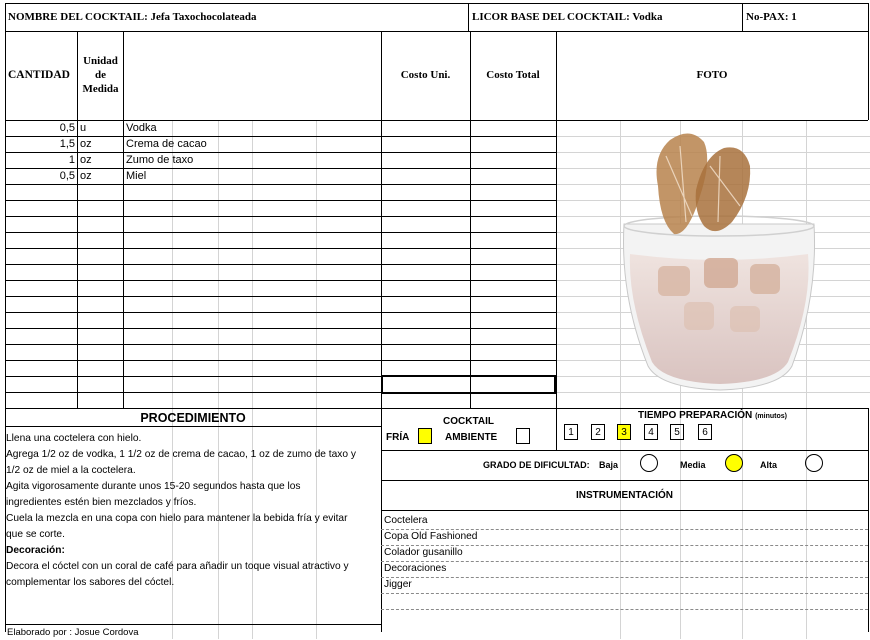  Describe the element at coordinates (425, 436) in the screenshot. I see `cold-checkbox` at that location.